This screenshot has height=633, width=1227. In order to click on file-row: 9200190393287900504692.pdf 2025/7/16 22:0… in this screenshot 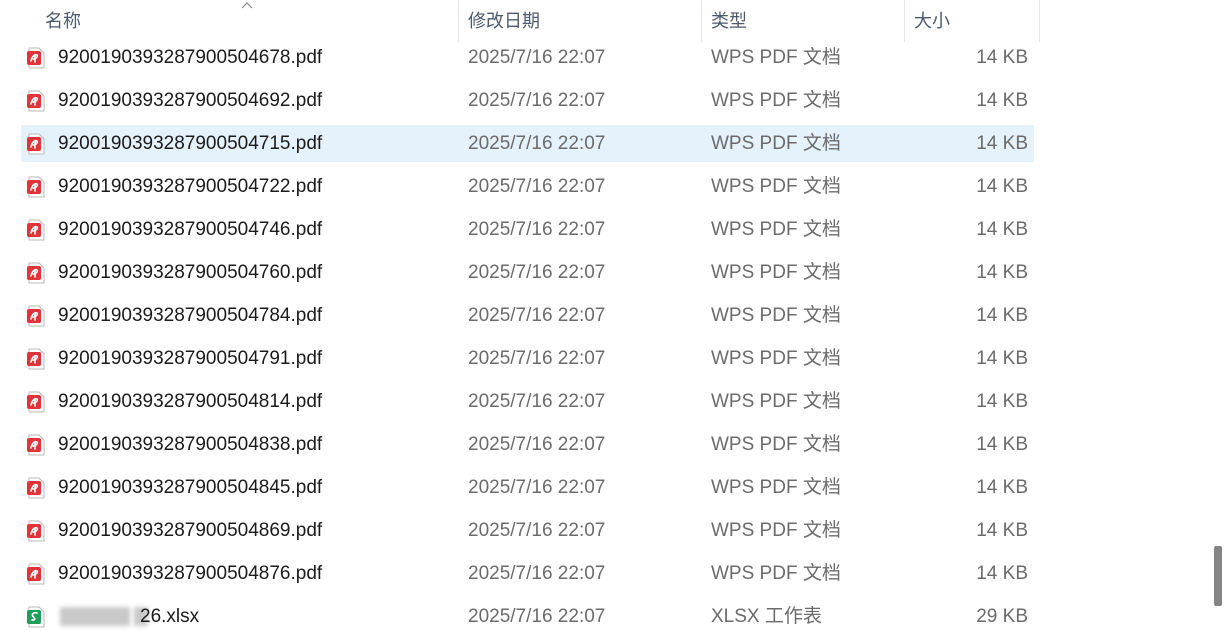, I will do `click(527, 100)`.